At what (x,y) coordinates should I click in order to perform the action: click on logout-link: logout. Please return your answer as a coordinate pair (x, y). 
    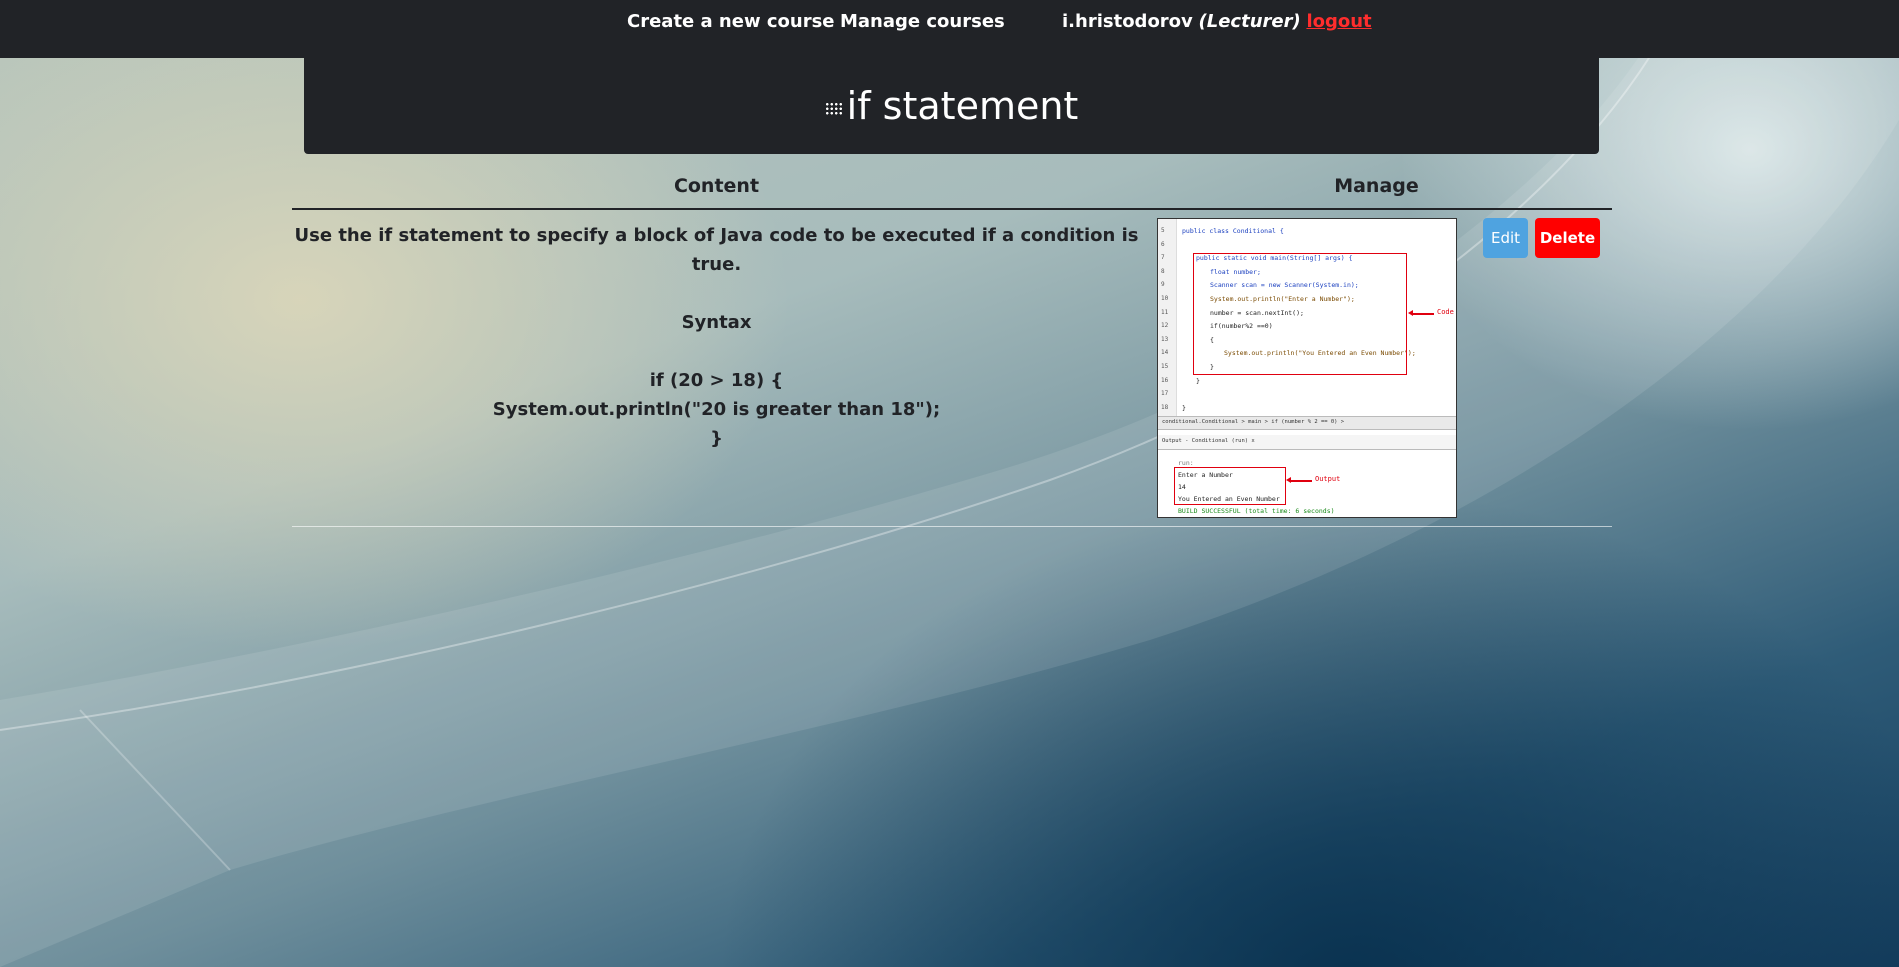
    Looking at the image, I should click on (1338, 21).